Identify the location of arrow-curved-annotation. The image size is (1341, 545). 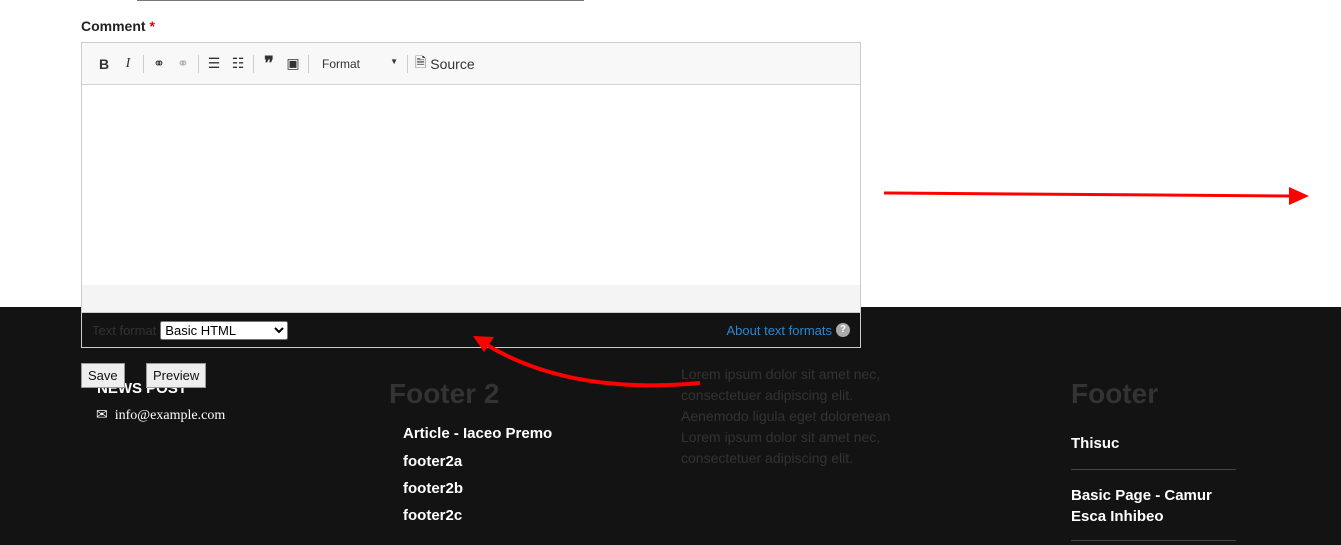
(587, 362).